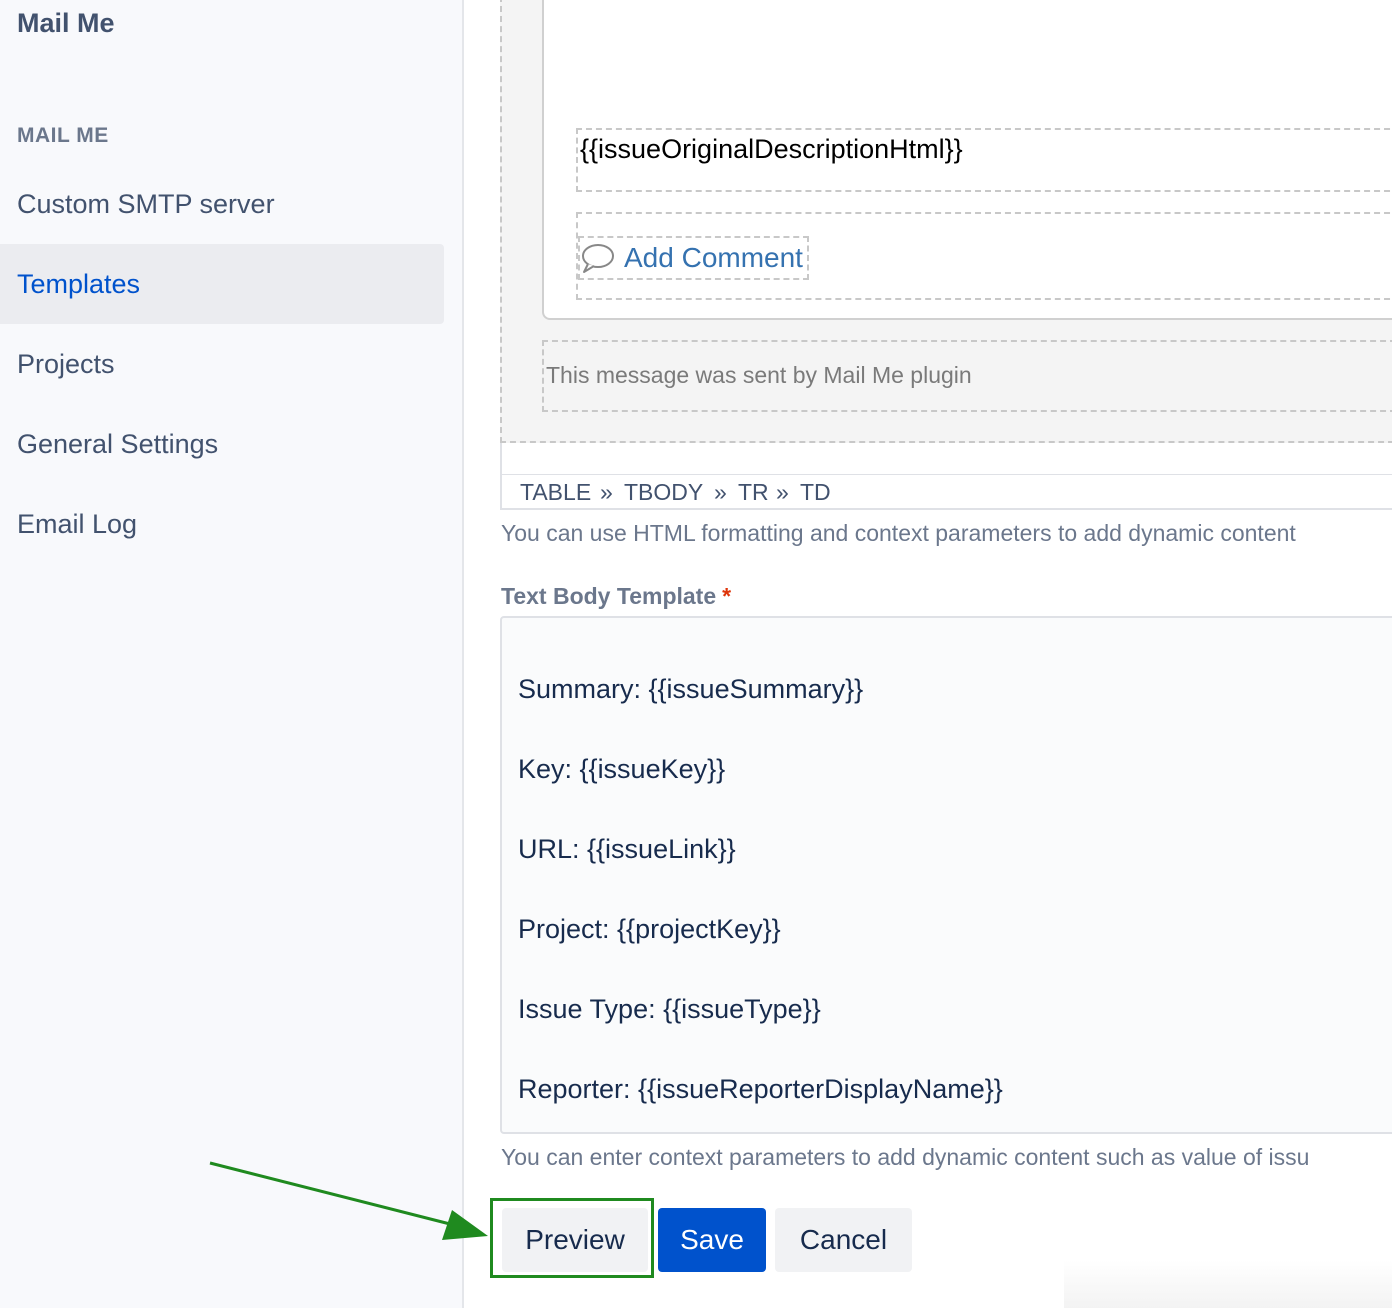 This screenshot has height=1308, width=1392. What do you see at coordinates (984, 256) in the screenshot?
I see `comment-cell: Add Comment` at bounding box center [984, 256].